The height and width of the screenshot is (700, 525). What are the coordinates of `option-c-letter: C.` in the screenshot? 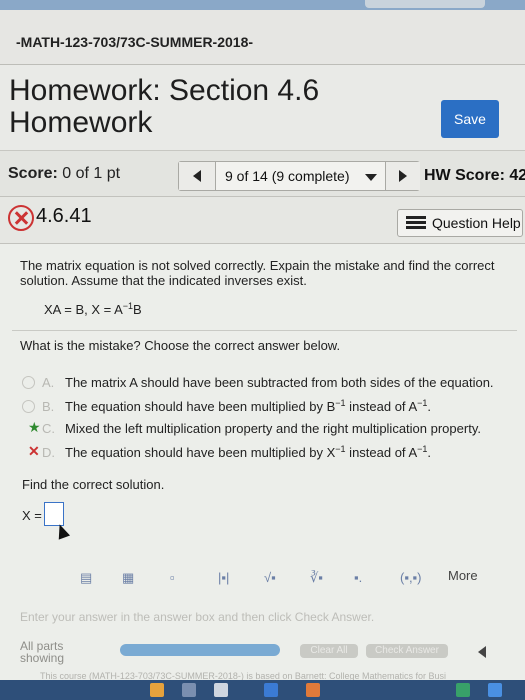 It's located at (48, 428).